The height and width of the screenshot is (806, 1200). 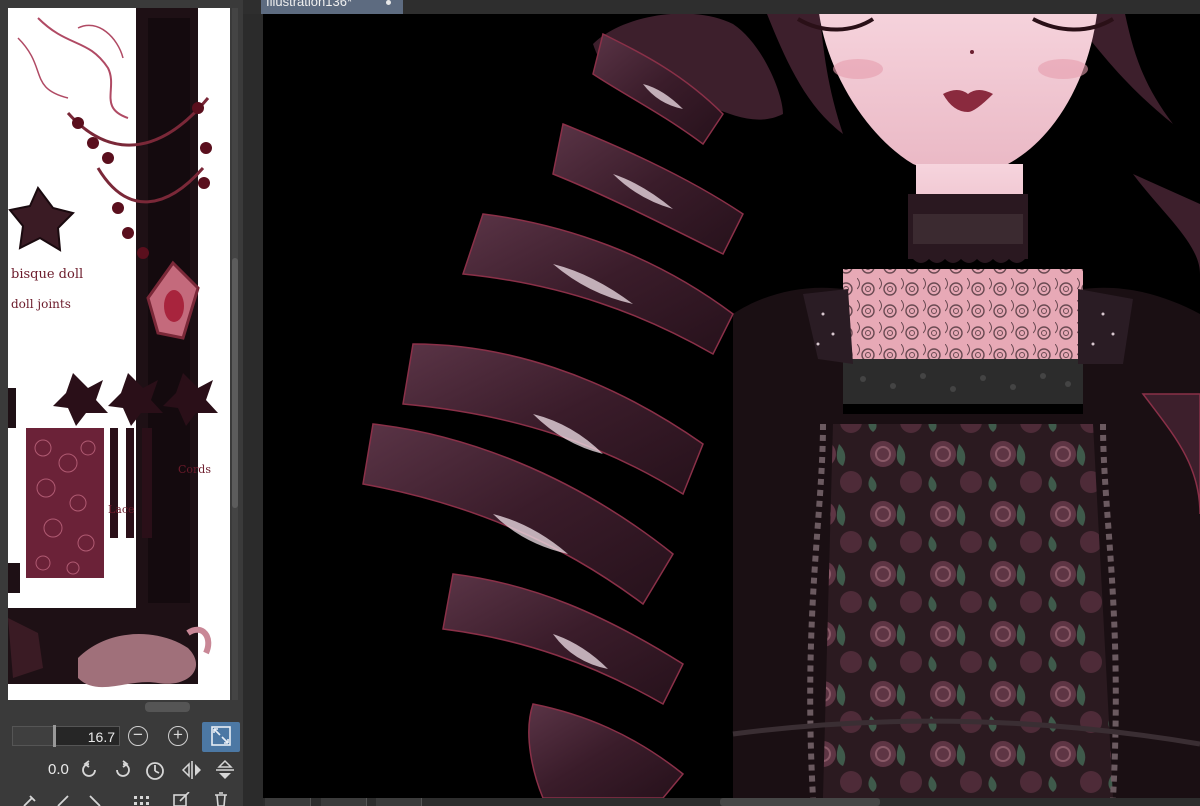 I want to click on zoom-value: 16.7, so click(x=101, y=737).